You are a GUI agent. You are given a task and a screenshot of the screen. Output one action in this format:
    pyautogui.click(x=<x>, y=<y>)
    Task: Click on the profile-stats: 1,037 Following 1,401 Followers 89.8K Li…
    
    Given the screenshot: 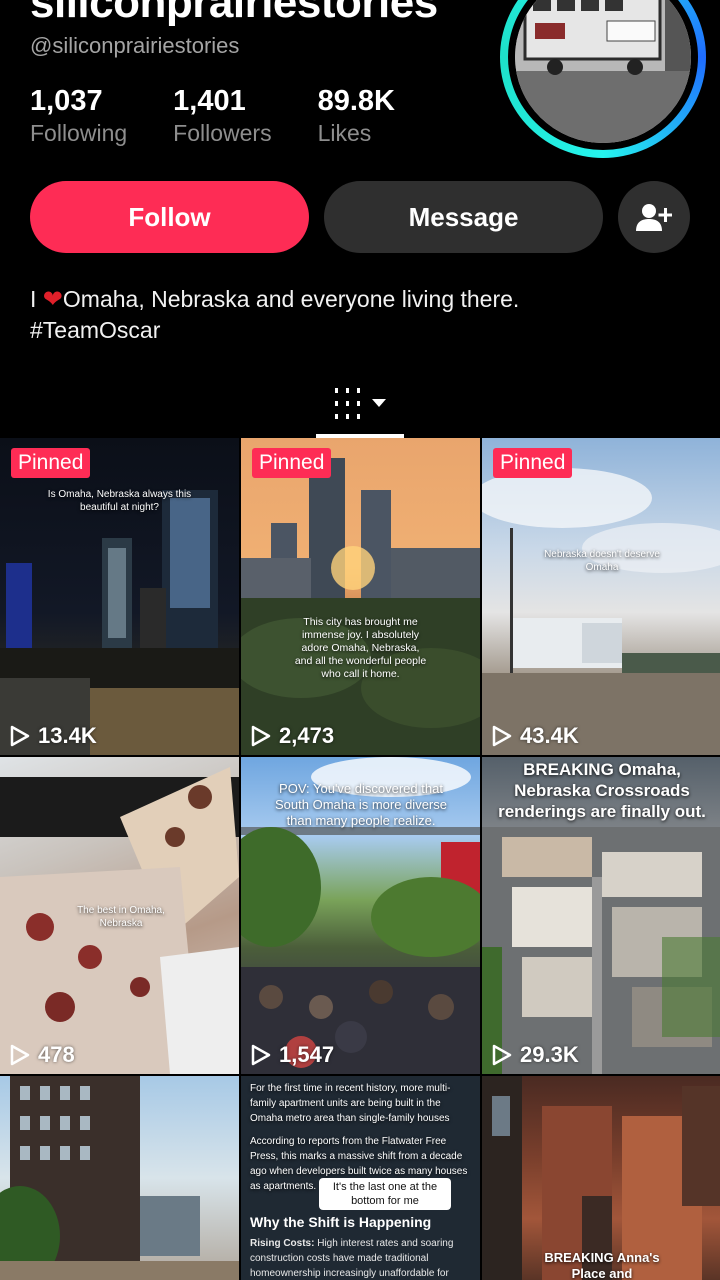 What is the action you would take?
    pyautogui.click(x=235, y=116)
    